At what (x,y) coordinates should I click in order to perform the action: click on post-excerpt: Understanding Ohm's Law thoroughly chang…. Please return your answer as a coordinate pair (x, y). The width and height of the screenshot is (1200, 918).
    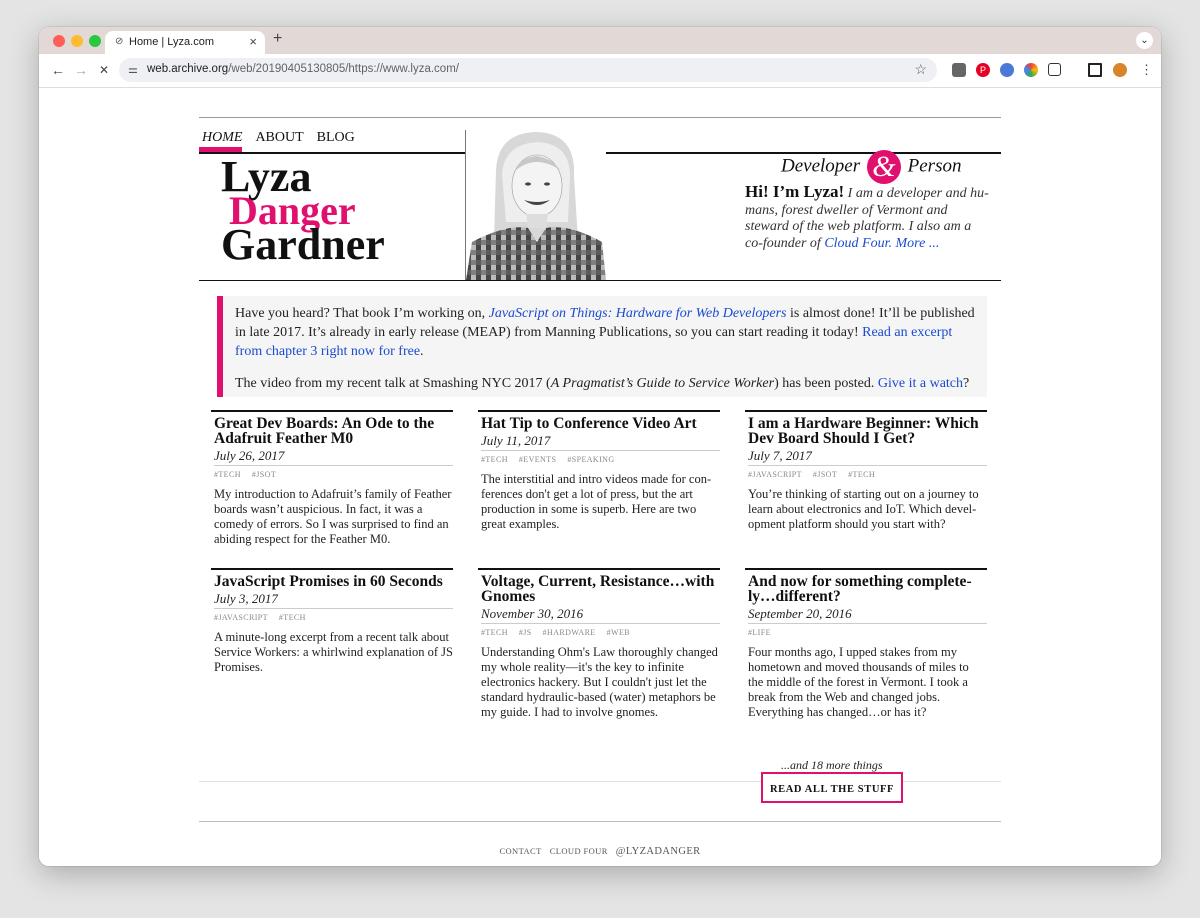
    Looking at the image, I should click on (599, 682).